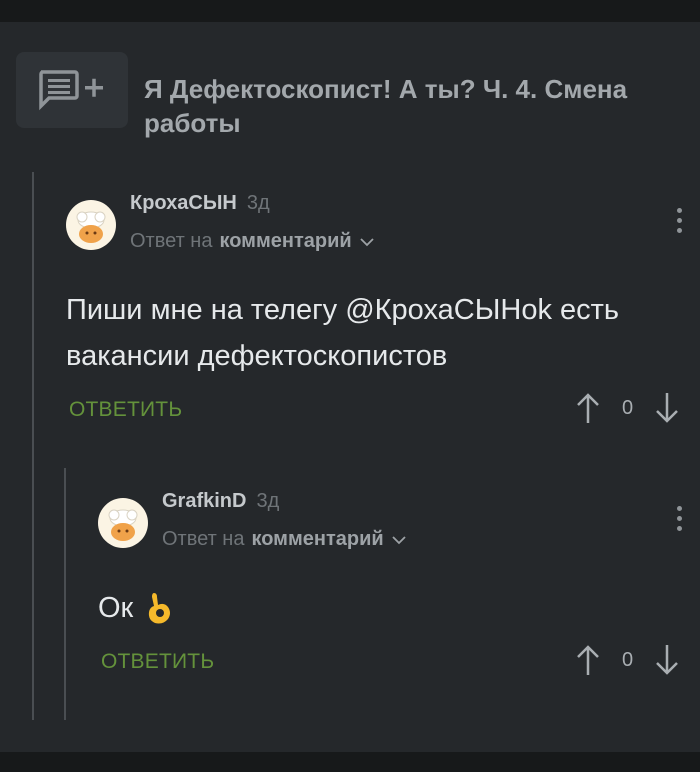 The image size is (700, 772). Describe the element at coordinates (116, 608) in the screenshot. I see `comment-text: Ок` at that location.